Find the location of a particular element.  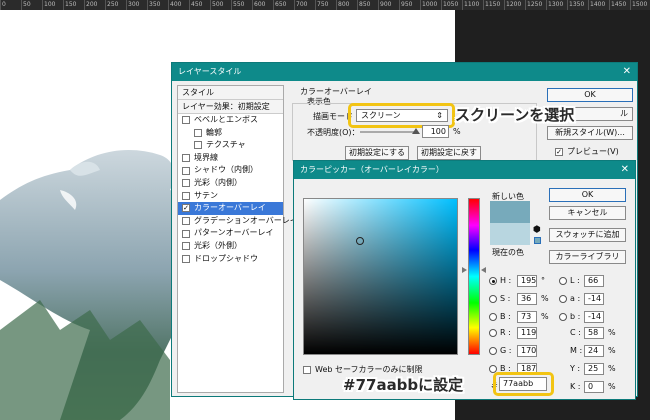

callout-hex: #77aabbに設定 is located at coordinates (403, 385).